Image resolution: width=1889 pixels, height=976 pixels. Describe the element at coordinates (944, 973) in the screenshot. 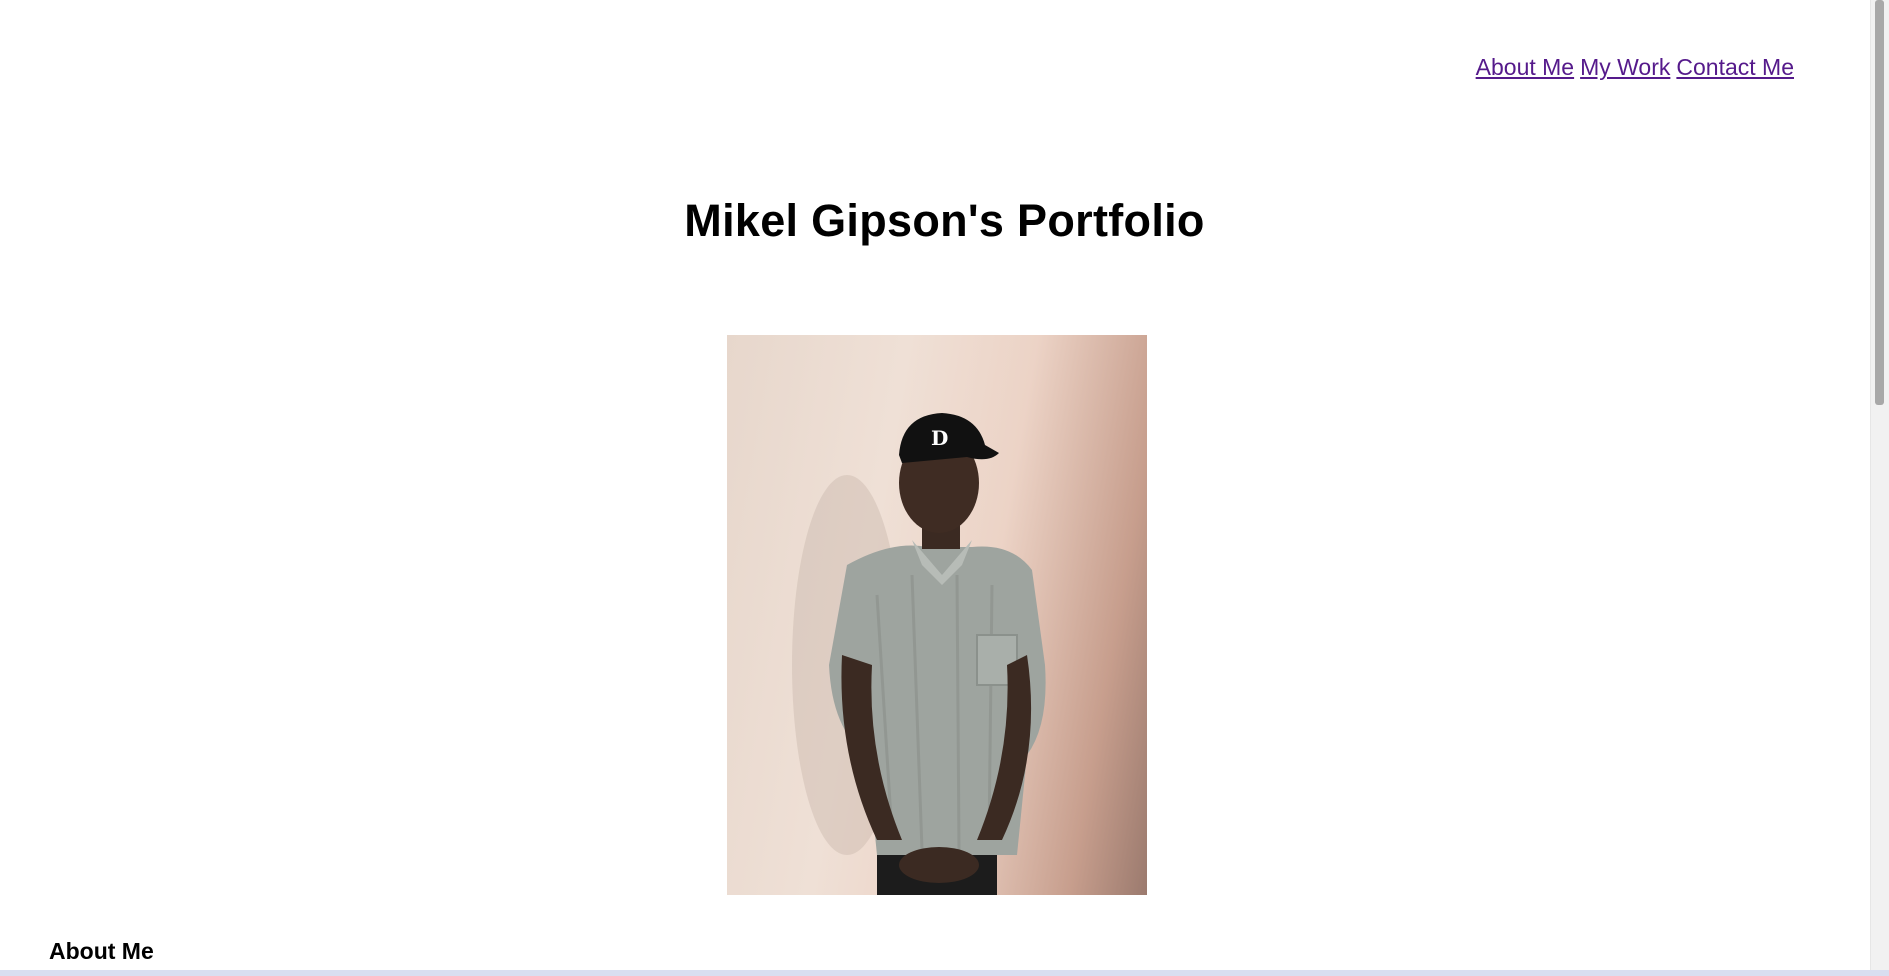

I see `bottom-edge` at that location.